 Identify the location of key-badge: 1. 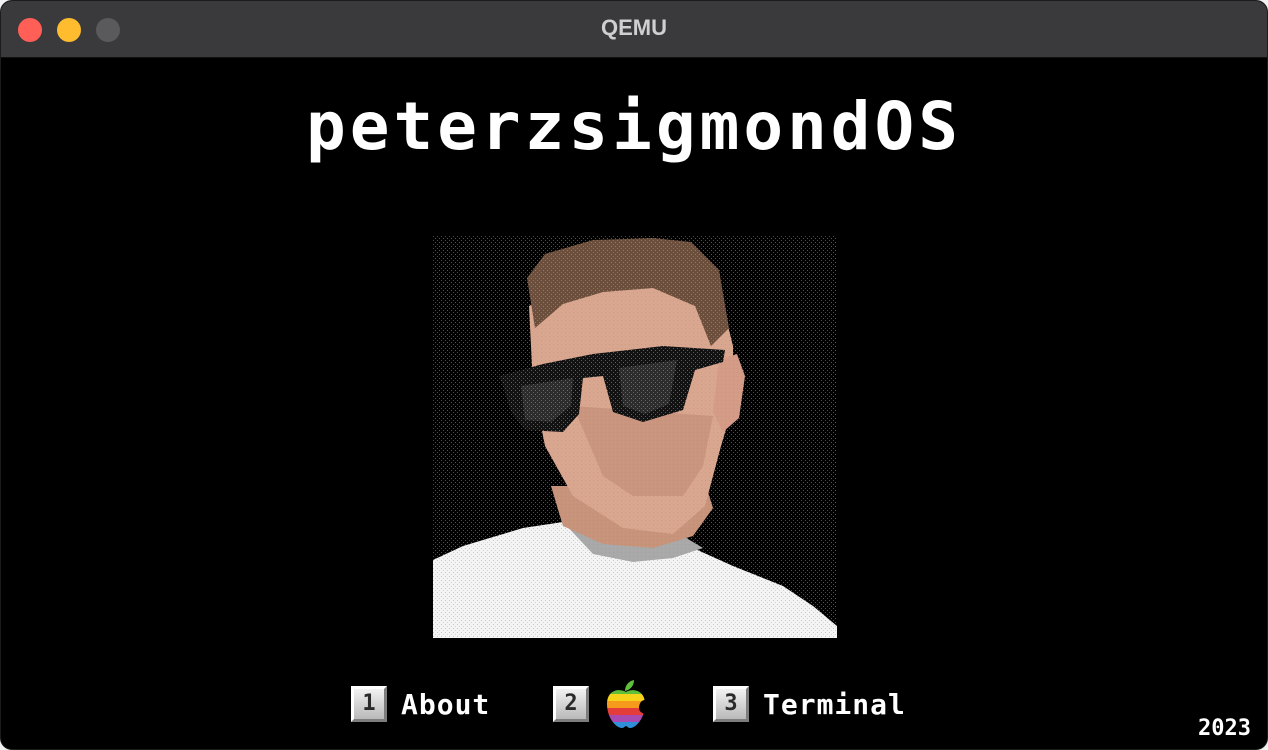
(369, 704).